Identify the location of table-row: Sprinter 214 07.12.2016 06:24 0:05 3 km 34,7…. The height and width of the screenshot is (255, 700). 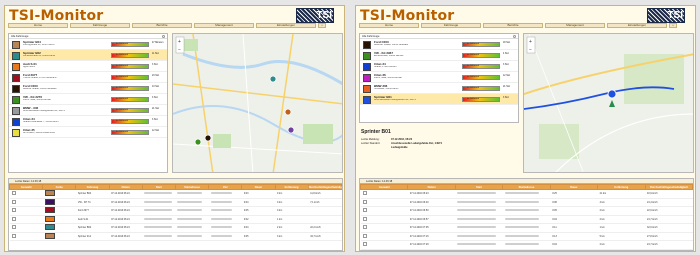
(175, 236).